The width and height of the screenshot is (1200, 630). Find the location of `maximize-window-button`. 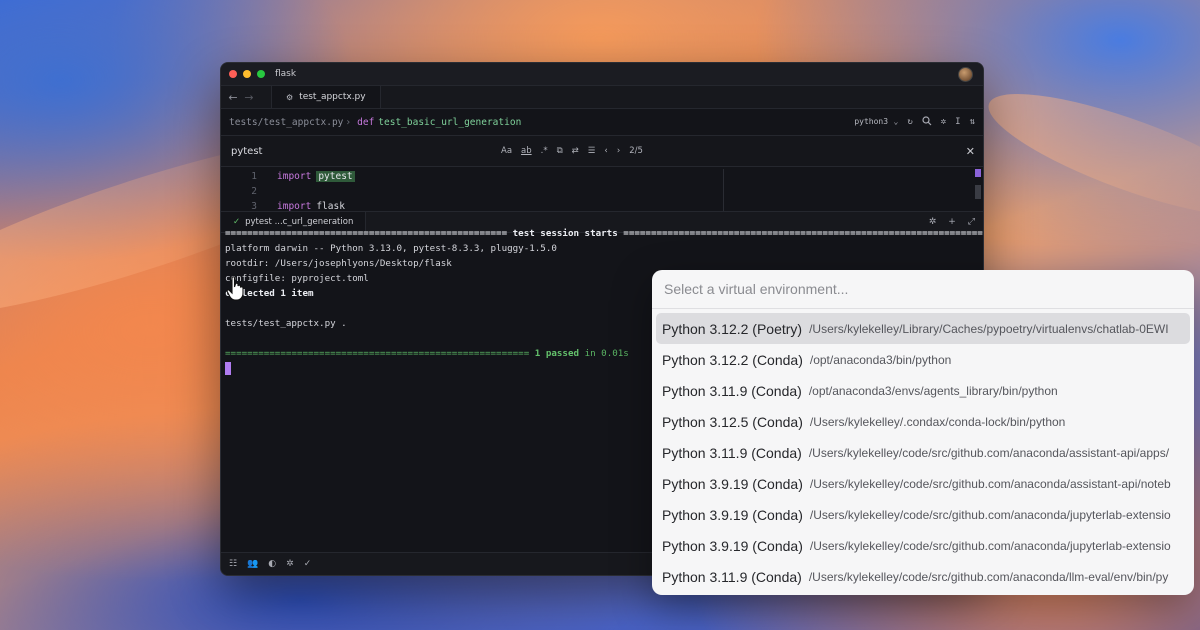

maximize-window-button is located at coordinates (261, 74).